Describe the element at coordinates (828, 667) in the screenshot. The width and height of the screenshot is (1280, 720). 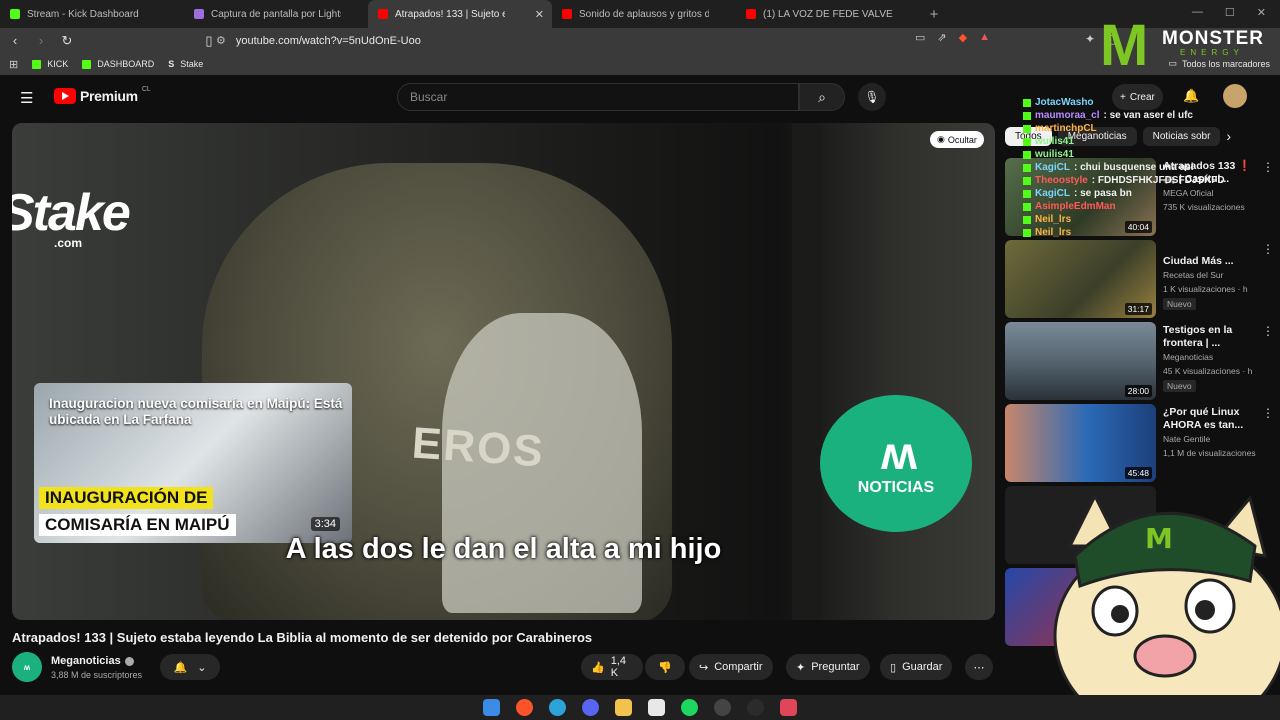
I see `ask-button: ✦ Preguntar` at that location.